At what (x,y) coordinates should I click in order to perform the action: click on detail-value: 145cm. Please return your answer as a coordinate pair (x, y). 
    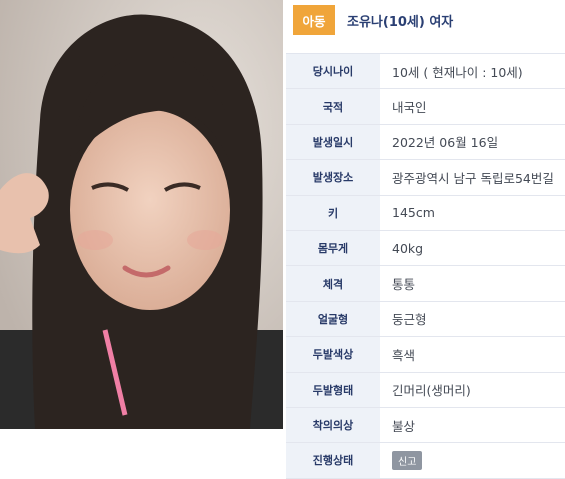
    Looking at the image, I should click on (413, 213).